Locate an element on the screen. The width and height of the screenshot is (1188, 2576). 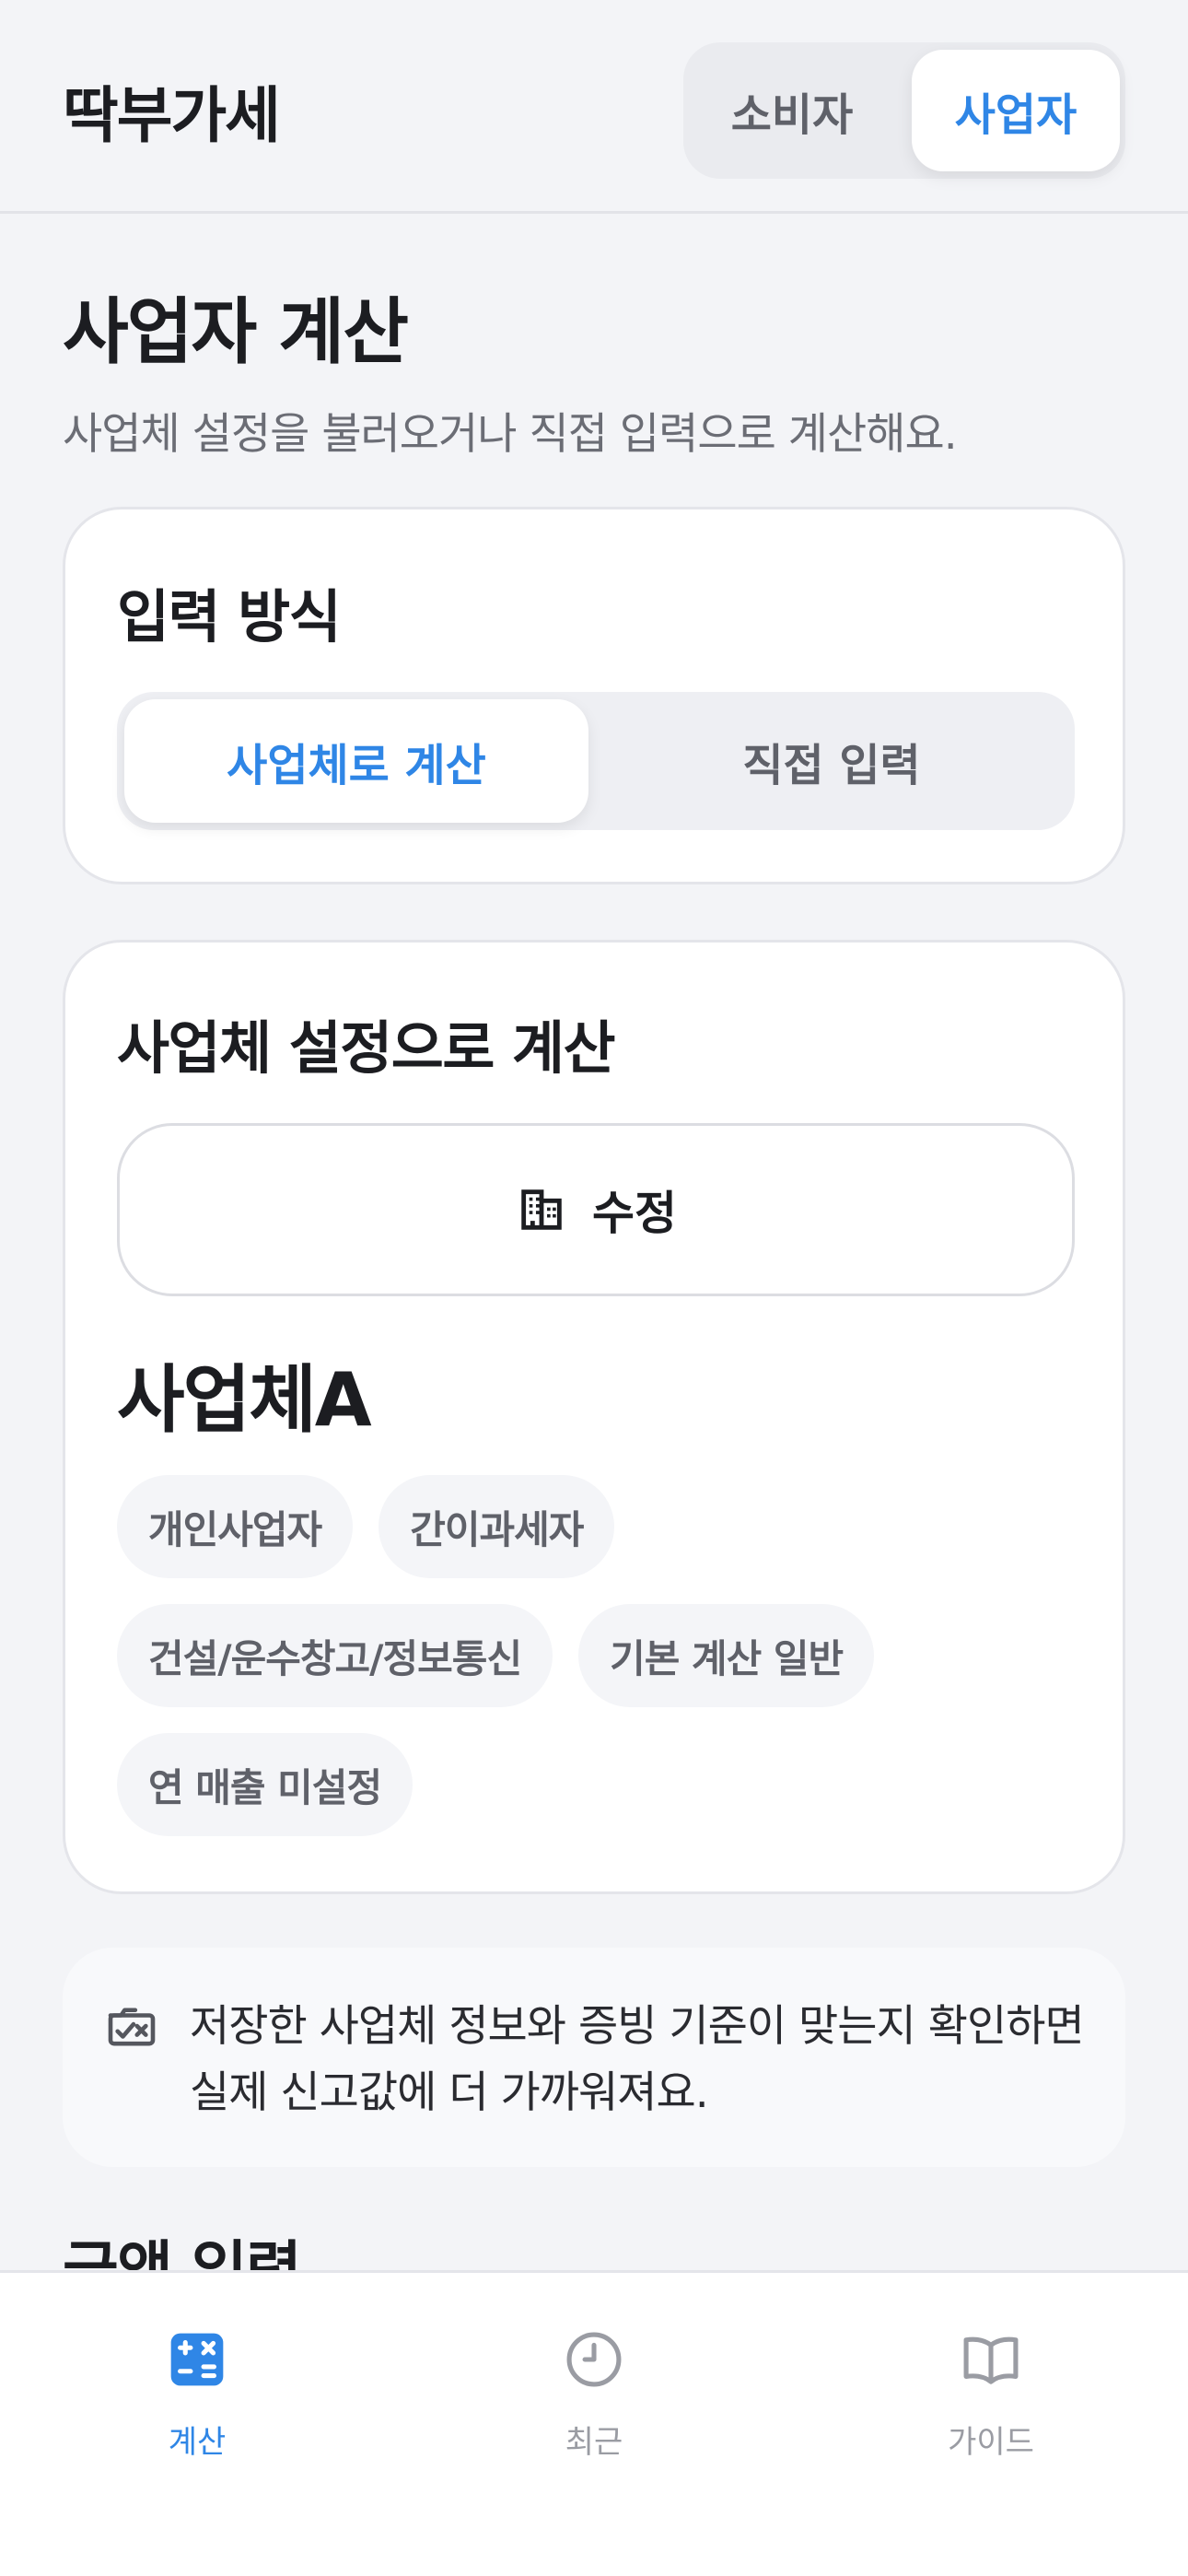
top-header: 딱부가세 소비자 사업자 is located at coordinates (594, 107).